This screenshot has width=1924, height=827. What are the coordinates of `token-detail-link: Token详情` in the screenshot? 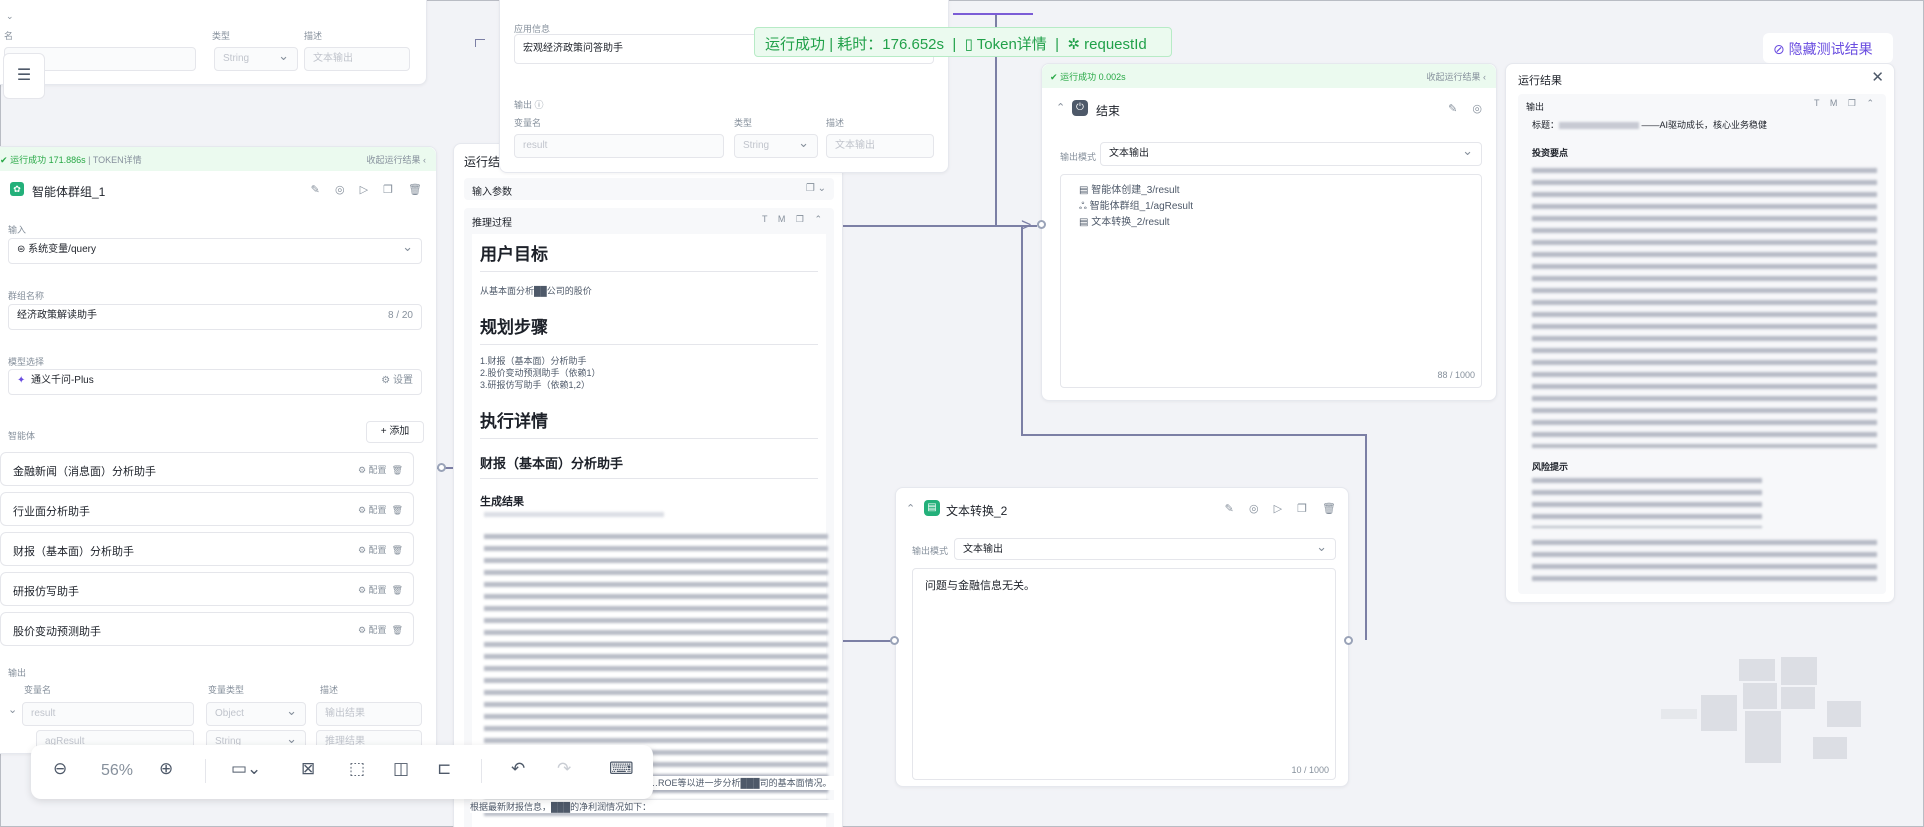 It's located at (1012, 44).